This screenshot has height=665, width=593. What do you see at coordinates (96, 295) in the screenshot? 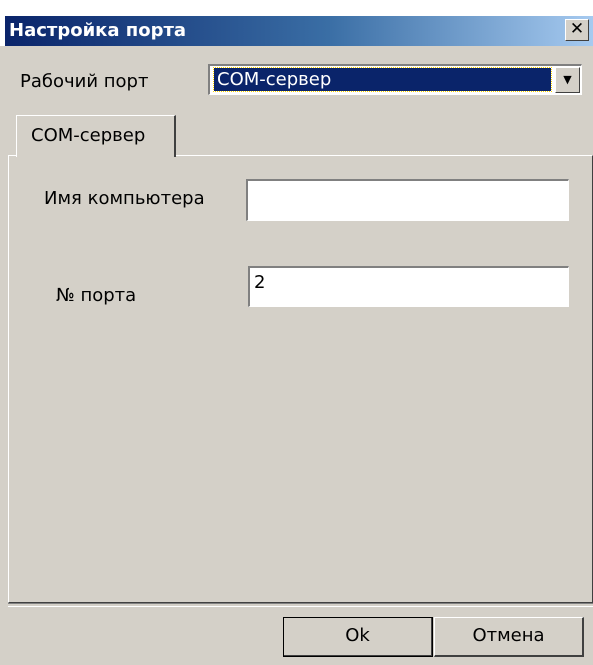
I see `port-number-label: № порта` at bounding box center [96, 295].